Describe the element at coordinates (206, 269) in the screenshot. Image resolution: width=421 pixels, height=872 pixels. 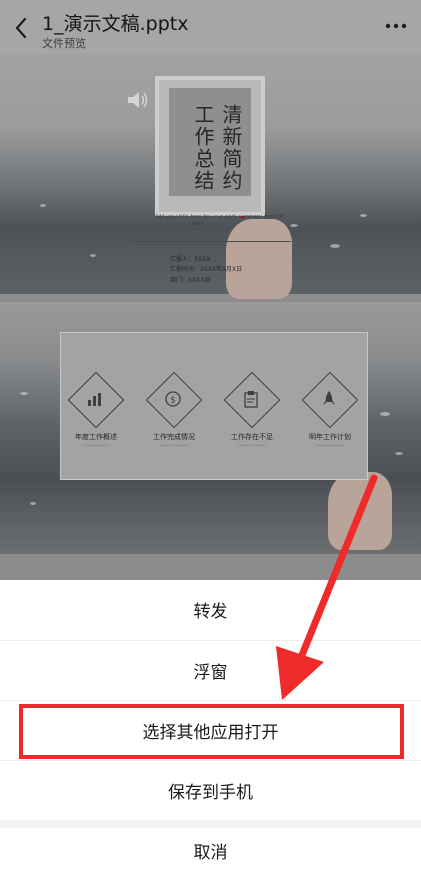
I see `date-line: 汇报时间：20XX年X月X日` at that location.